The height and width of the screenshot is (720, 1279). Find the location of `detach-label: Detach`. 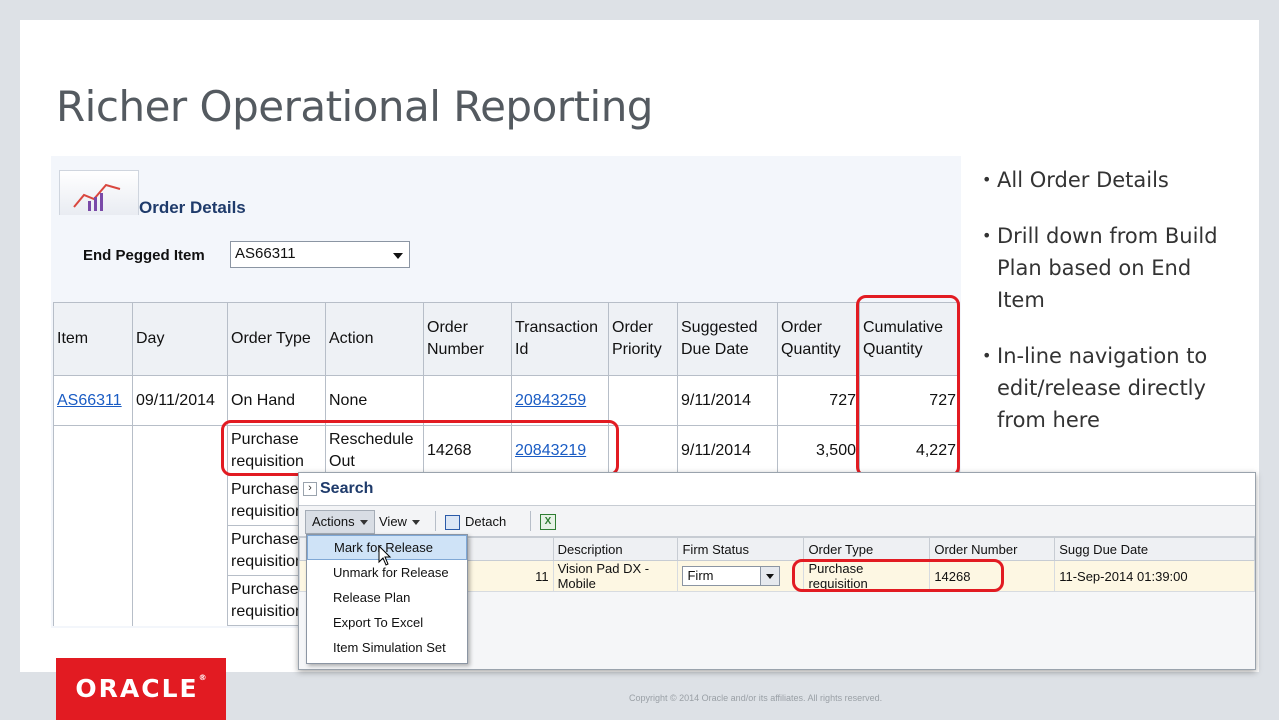

detach-label: Detach is located at coordinates (486, 521).